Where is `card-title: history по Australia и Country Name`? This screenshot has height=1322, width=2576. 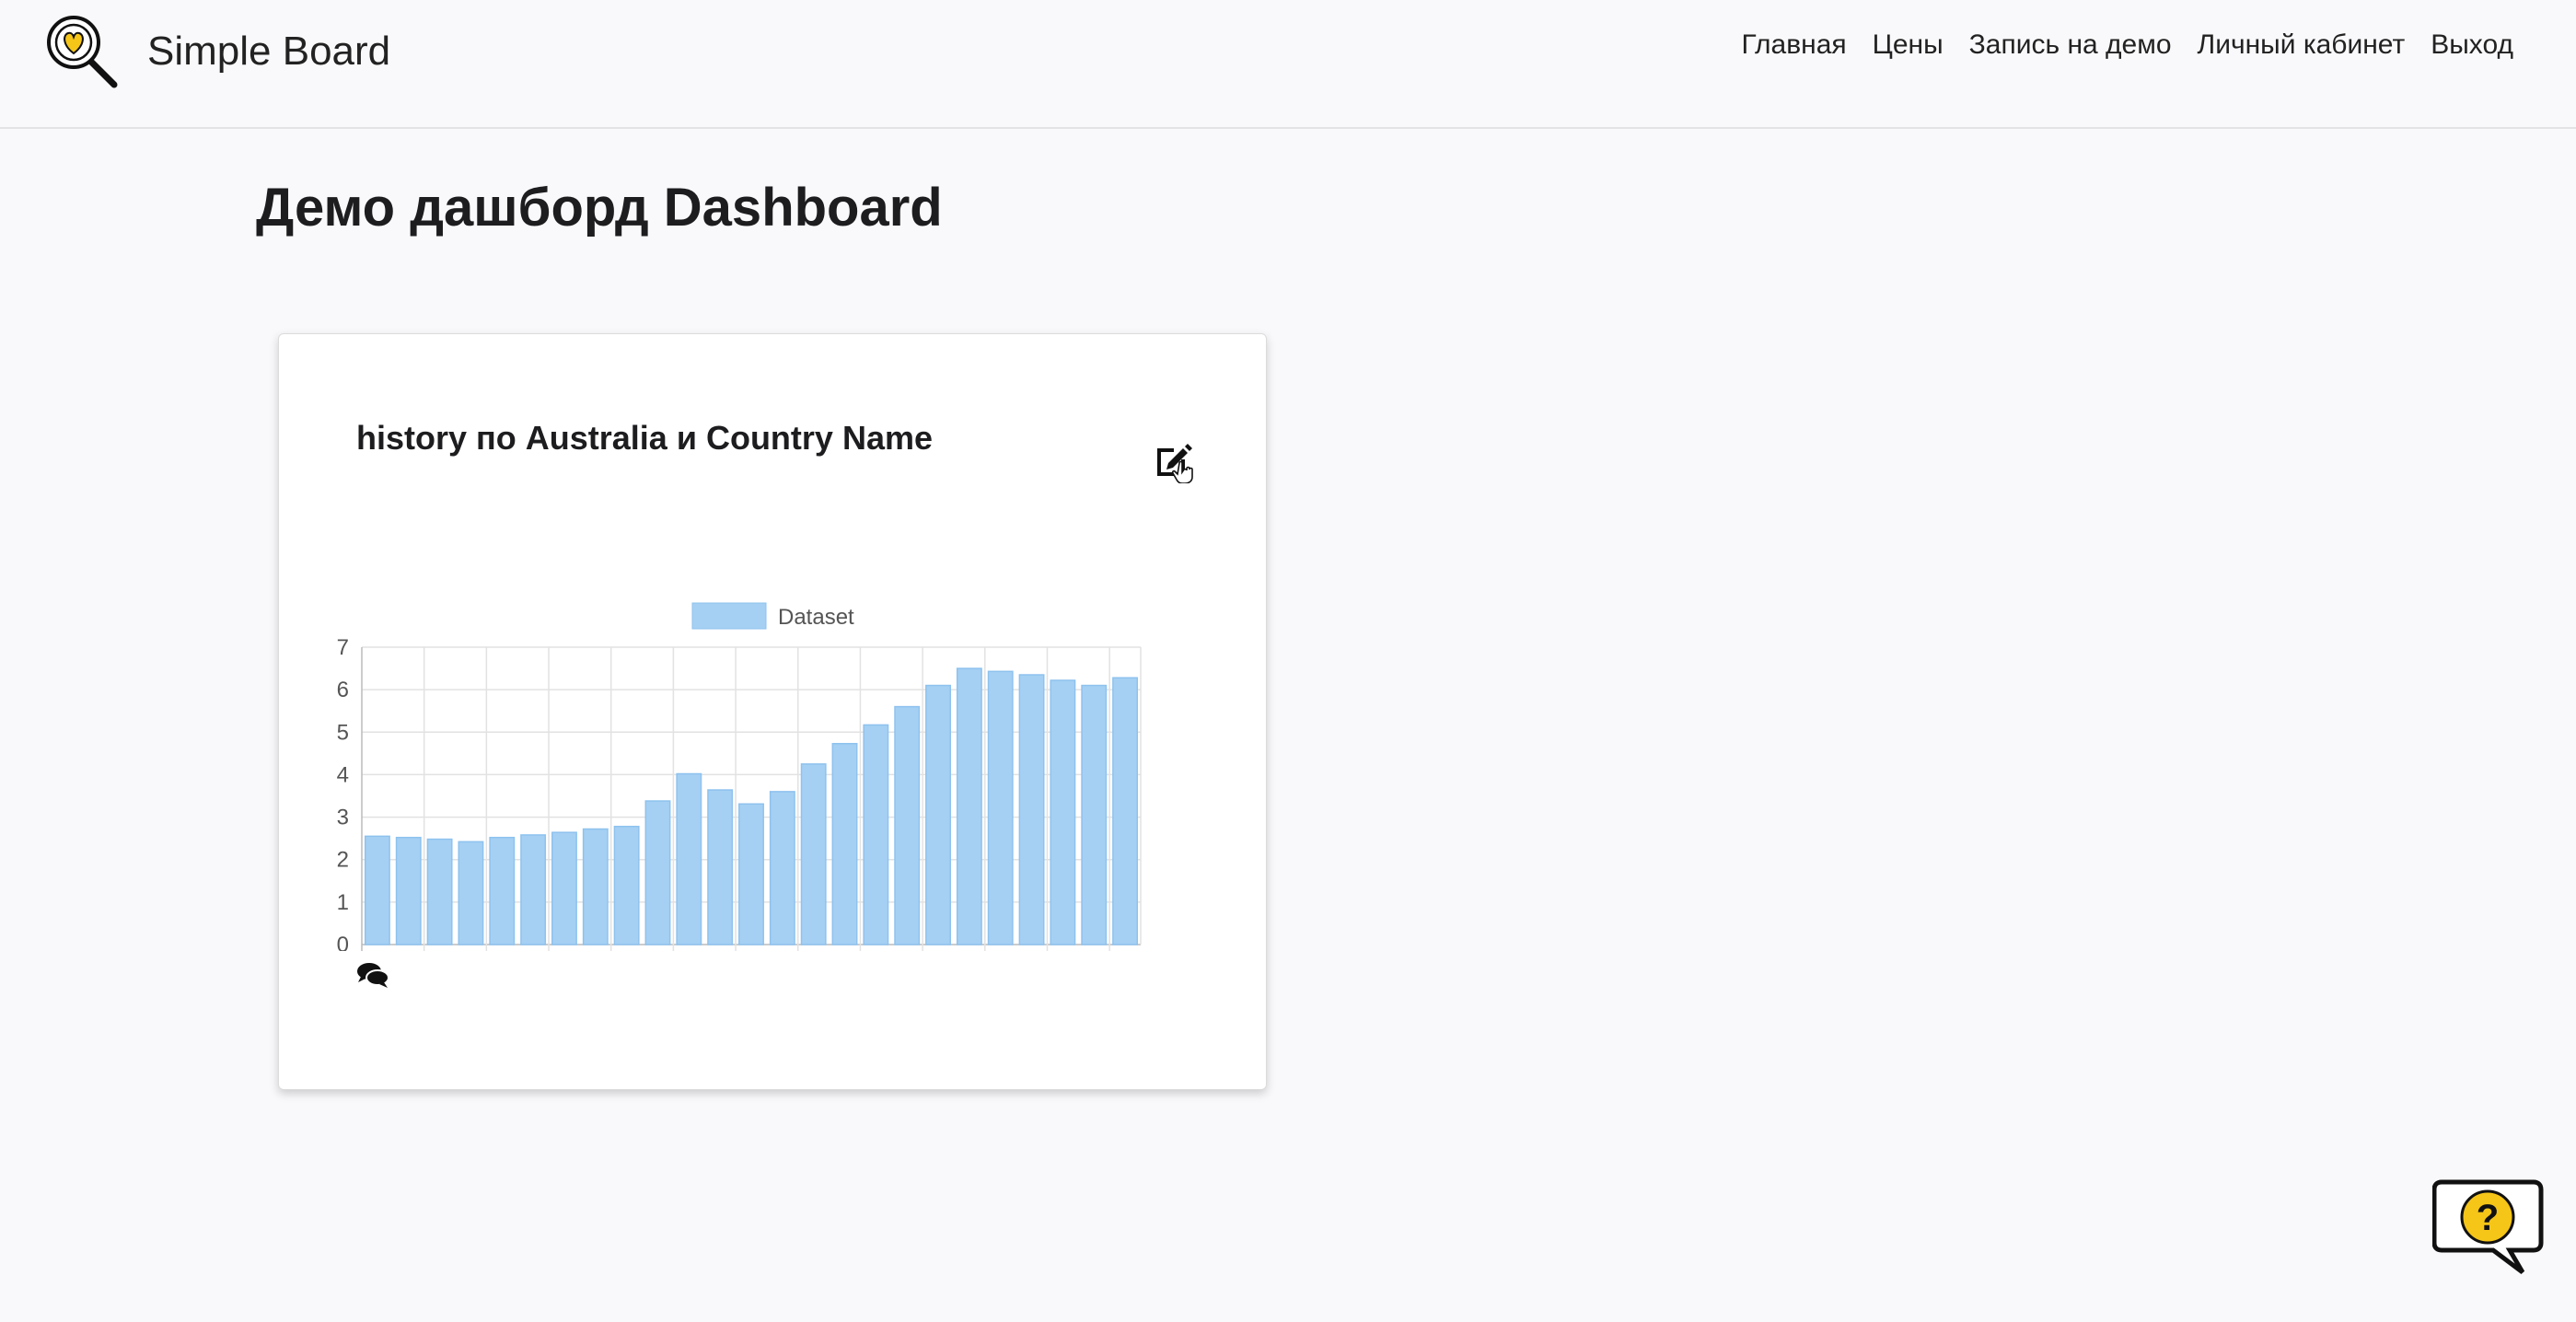 card-title: history по Australia и Country Name is located at coordinates (644, 438).